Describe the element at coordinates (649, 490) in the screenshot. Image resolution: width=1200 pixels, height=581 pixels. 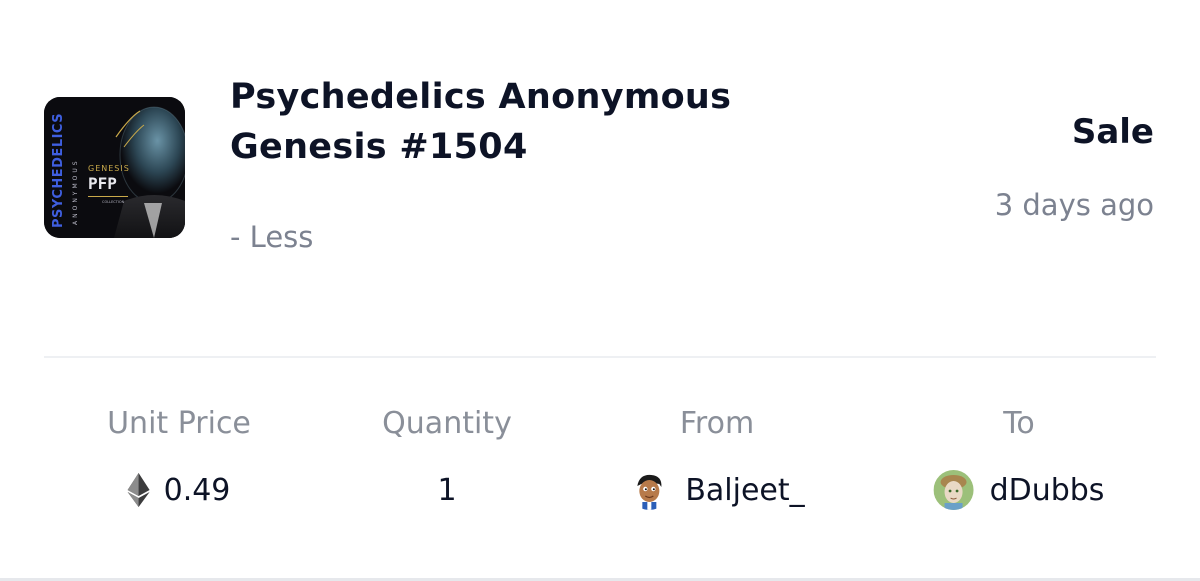
I see `from-user-avatar` at that location.